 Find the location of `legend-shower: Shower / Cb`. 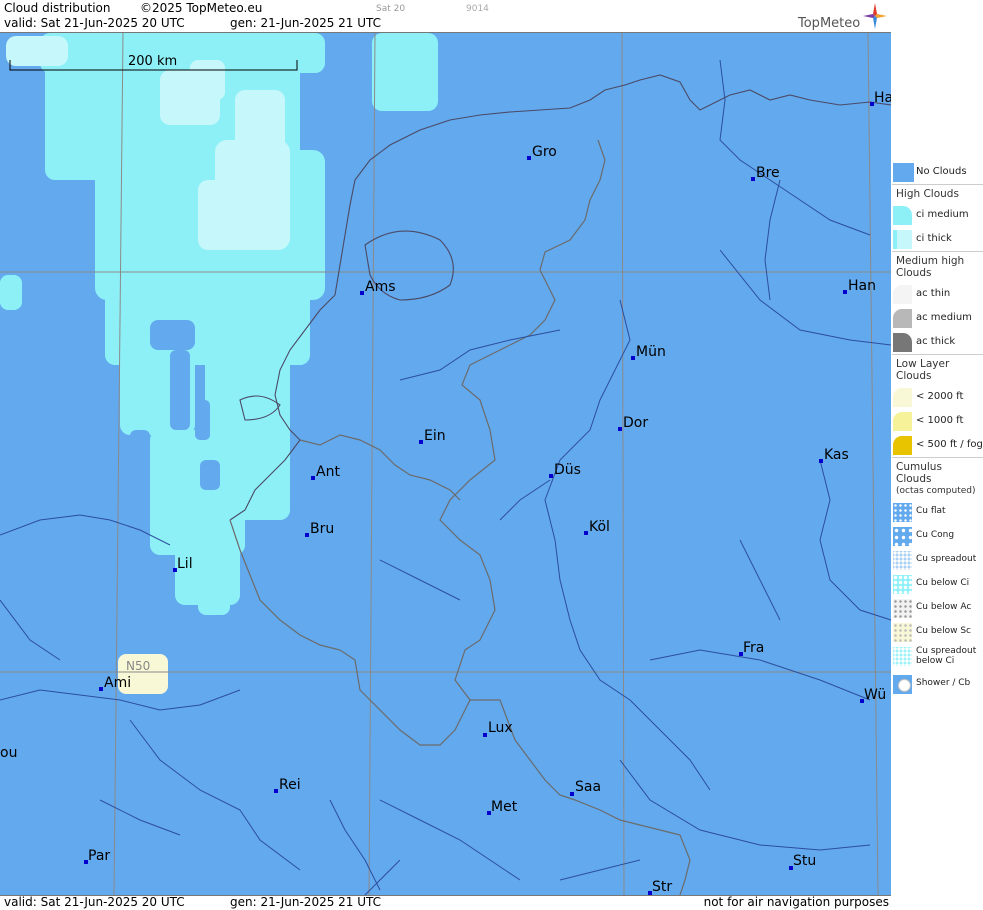

legend-shower: Shower / Cb is located at coordinates (937, 684).